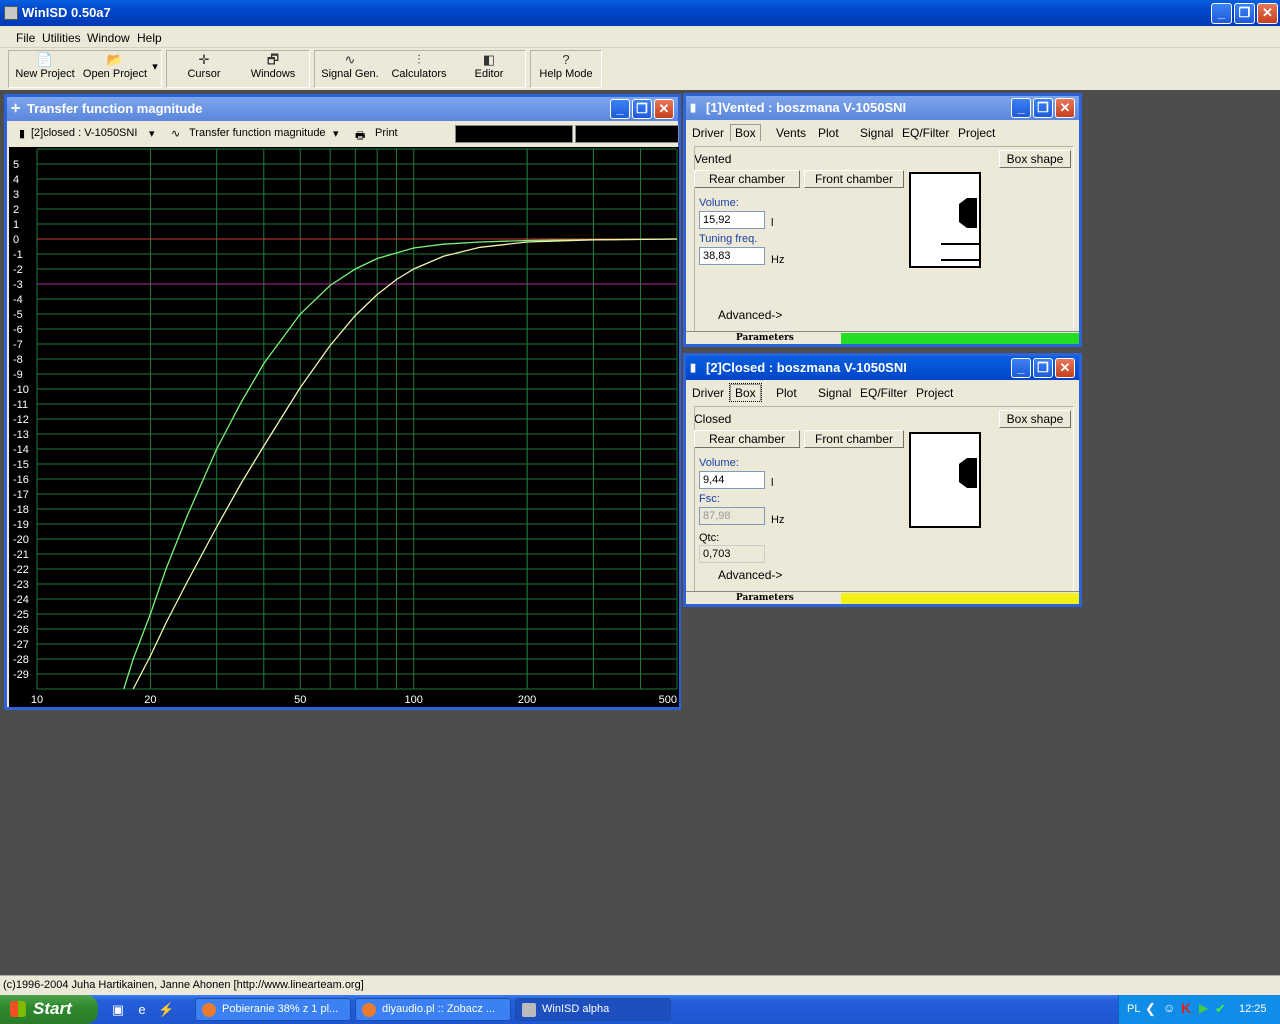 Image resolution: width=1280 pixels, height=1024 pixels. I want to click on close-button: ✕, so click(1267, 13).